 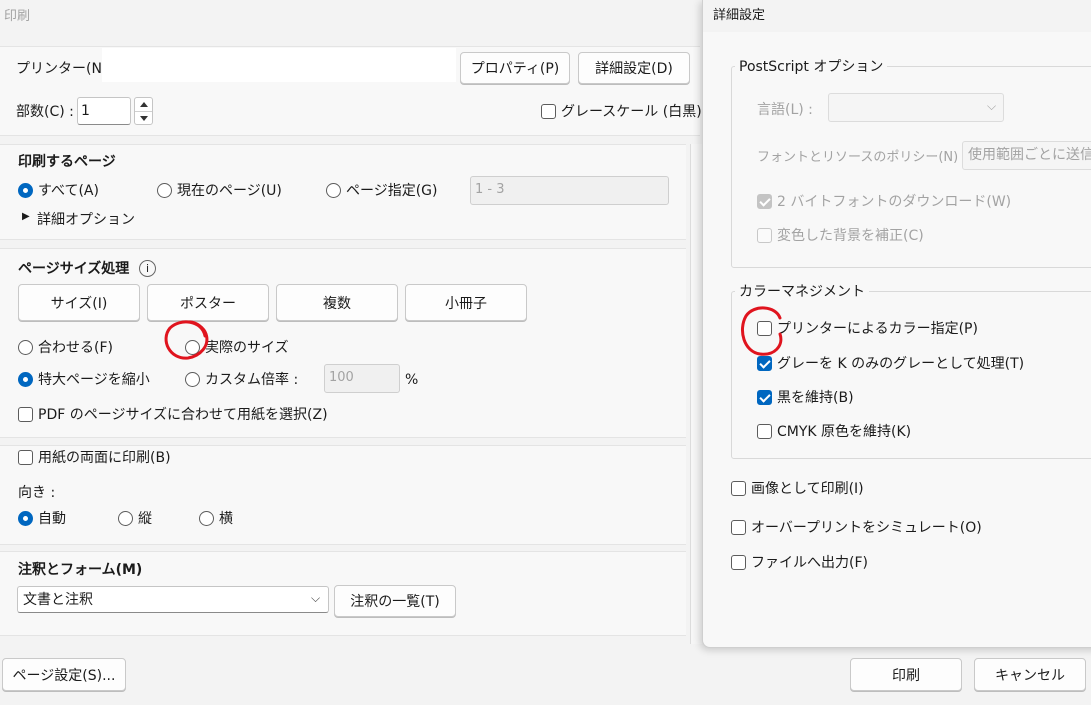 I want to click on print-as-image-checkbox, so click(x=738, y=488).